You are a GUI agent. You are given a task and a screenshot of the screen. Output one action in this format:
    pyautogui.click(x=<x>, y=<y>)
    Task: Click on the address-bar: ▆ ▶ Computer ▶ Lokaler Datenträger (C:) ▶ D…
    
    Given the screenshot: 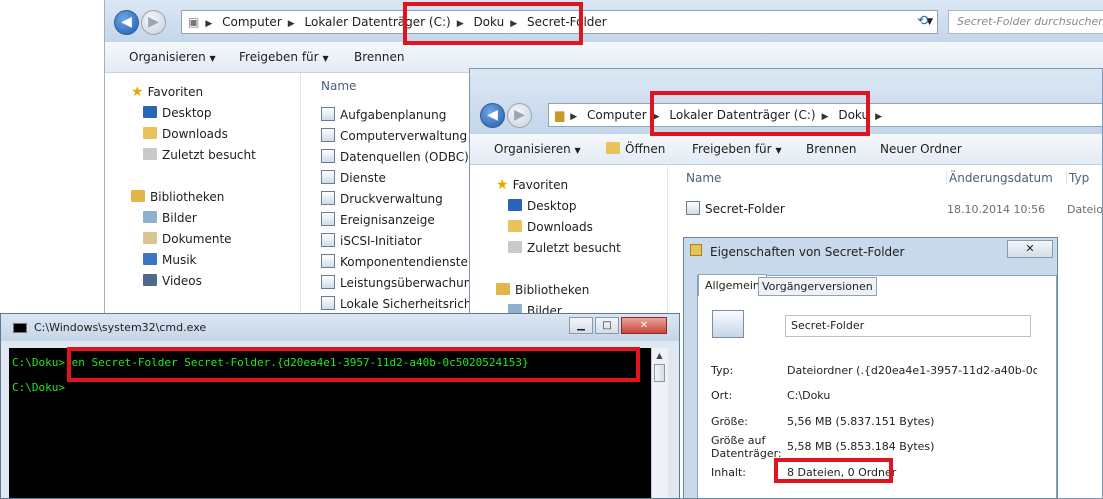 What is the action you would take?
    pyautogui.click(x=825, y=115)
    